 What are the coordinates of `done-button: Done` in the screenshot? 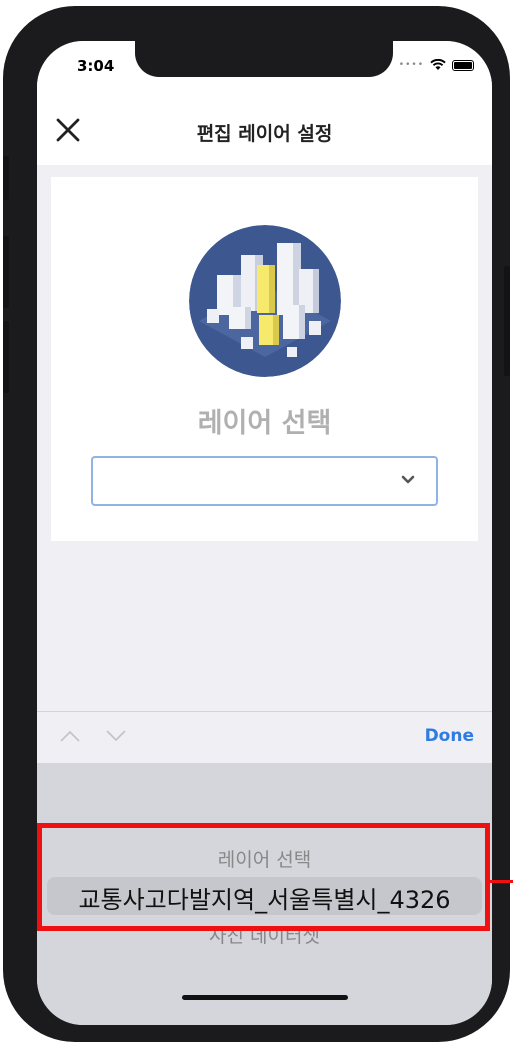 It's located at (449, 736).